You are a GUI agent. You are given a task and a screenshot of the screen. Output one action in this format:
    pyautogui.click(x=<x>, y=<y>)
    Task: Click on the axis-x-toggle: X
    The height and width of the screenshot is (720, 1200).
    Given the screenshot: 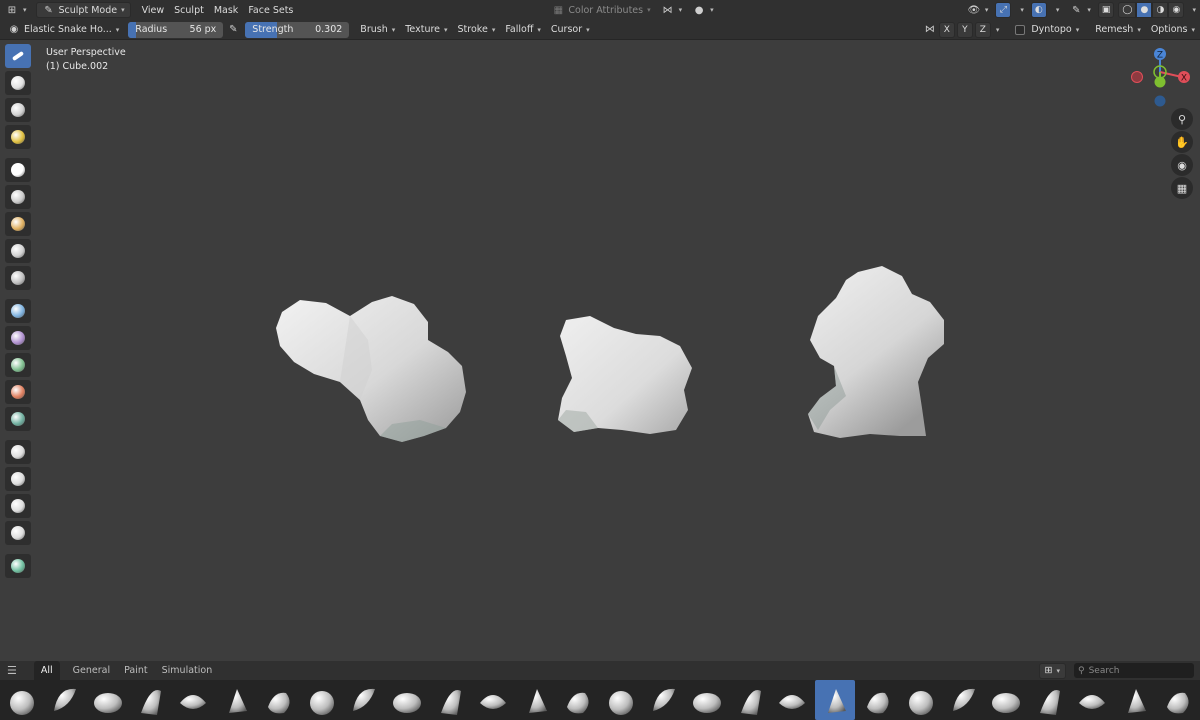 What is the action you would take?
    pyautogui.click(x=946, y=29)
    